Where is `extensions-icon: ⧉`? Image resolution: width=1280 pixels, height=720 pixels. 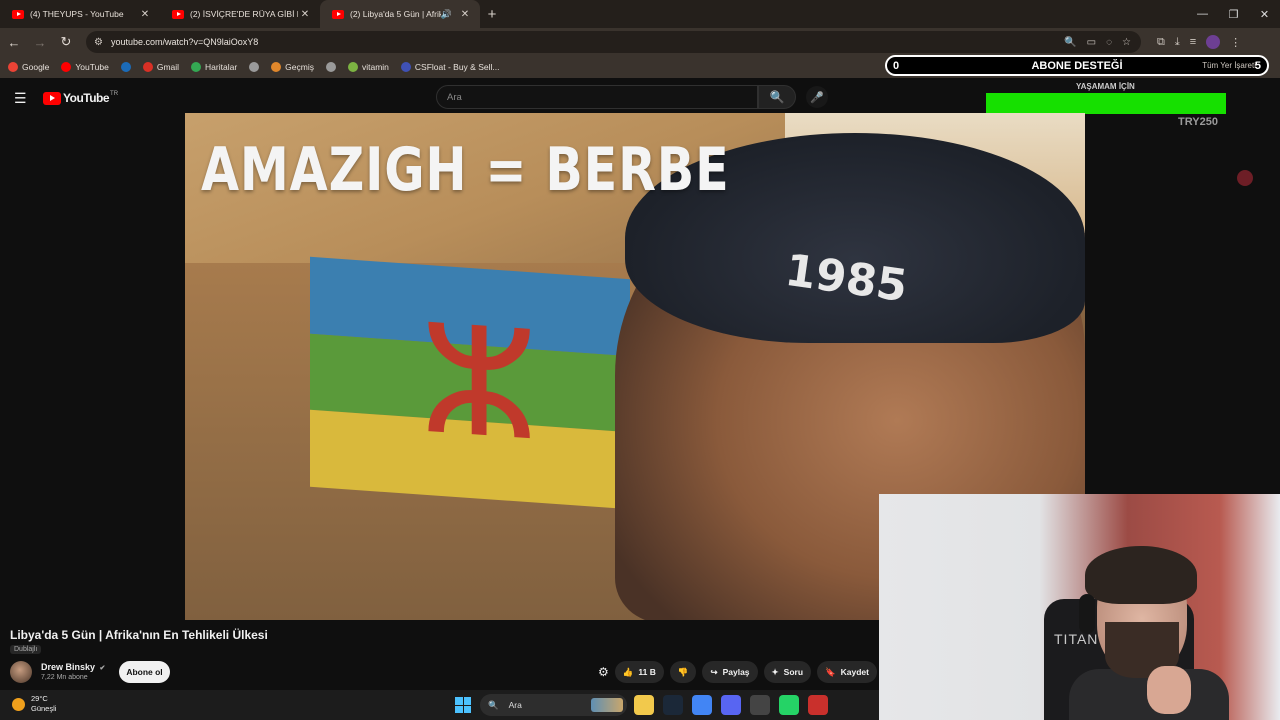 extensions-icon: ⧉ is located at coordinates (1161, 42).